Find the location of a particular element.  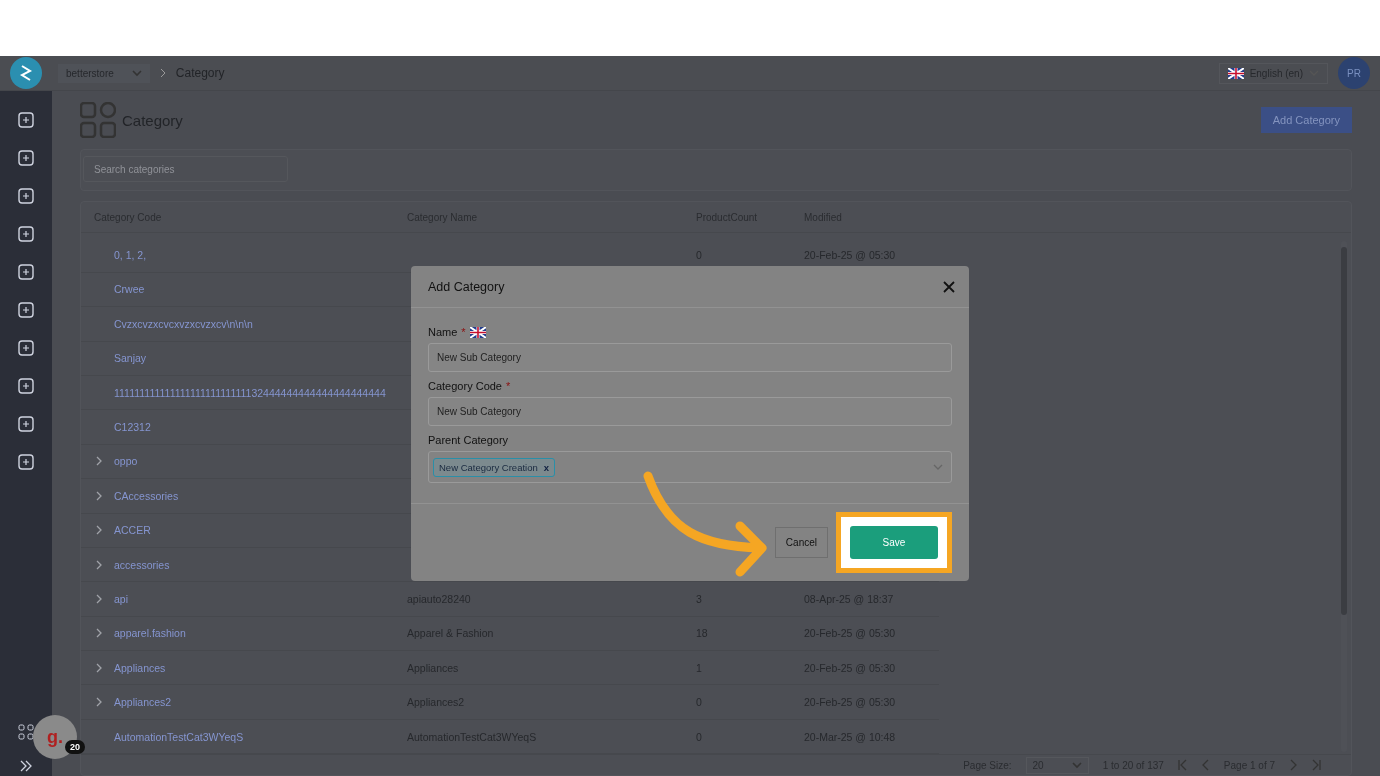

cancel-button: Cancel is located at coordinates (801, 542).